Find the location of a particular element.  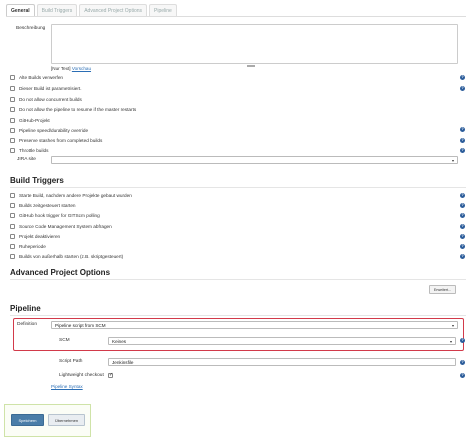

trigger-quiet-period: Ruheperiode is located at coordinates (28, 246).